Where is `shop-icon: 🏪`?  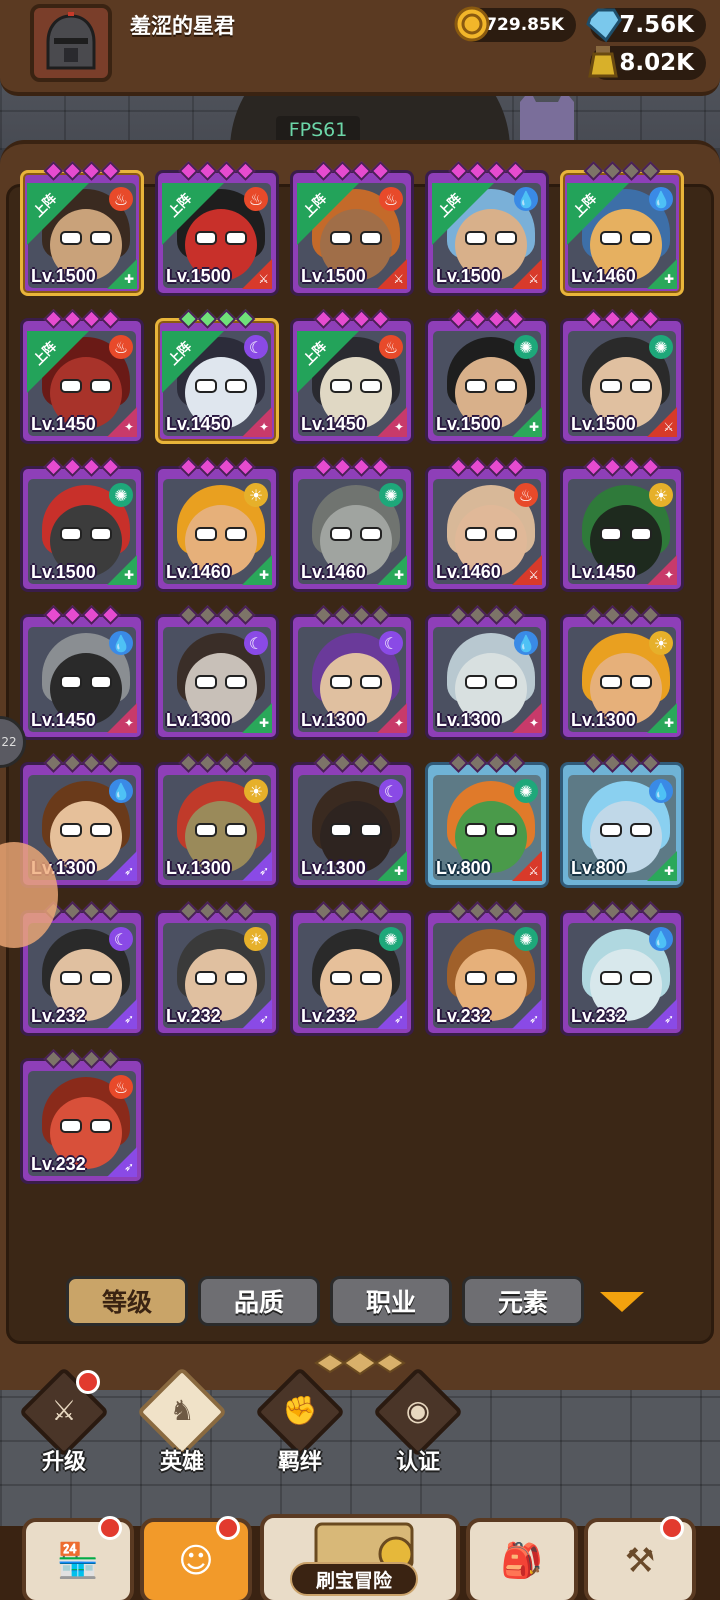
shop-icon: 🏪 is located at coordinates (78, 1561).